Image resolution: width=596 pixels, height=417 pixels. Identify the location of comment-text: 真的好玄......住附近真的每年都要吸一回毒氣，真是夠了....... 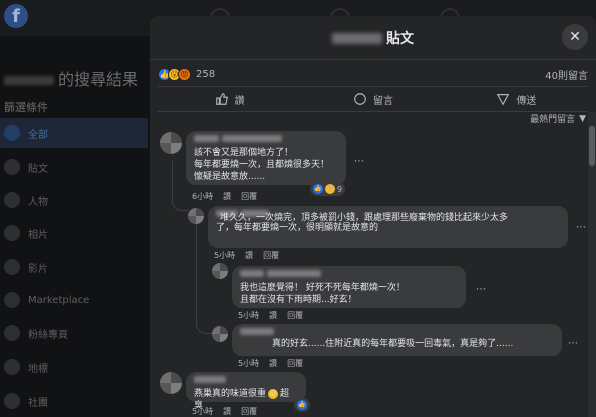
(393, 344).